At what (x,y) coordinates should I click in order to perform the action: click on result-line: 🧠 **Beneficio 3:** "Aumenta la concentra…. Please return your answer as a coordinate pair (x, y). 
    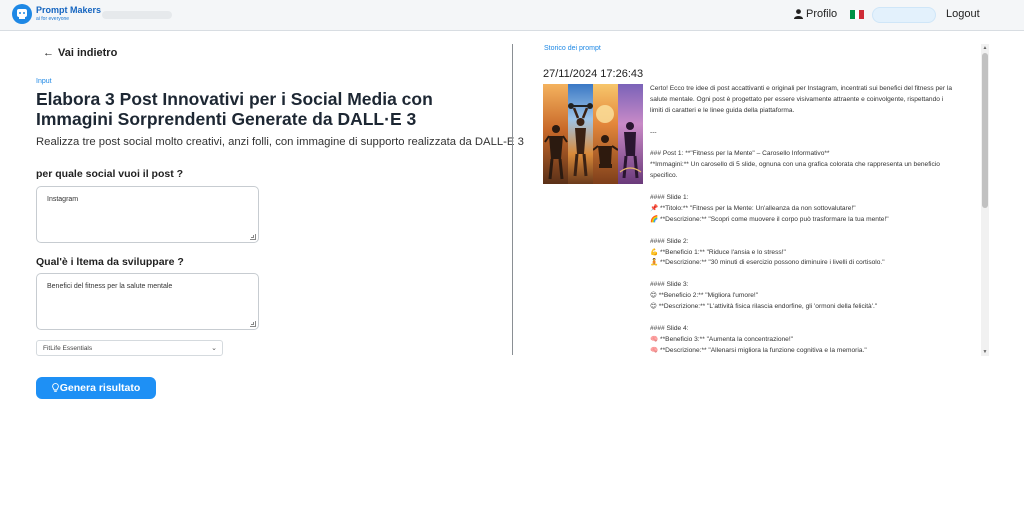
    Looking at the image, I should click on (722, 339).